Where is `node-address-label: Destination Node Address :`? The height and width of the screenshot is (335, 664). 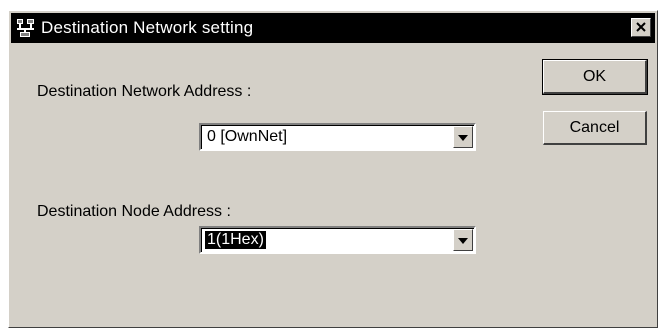 node-address-label: Destination Node Address : is located at coordinates (134, 211).